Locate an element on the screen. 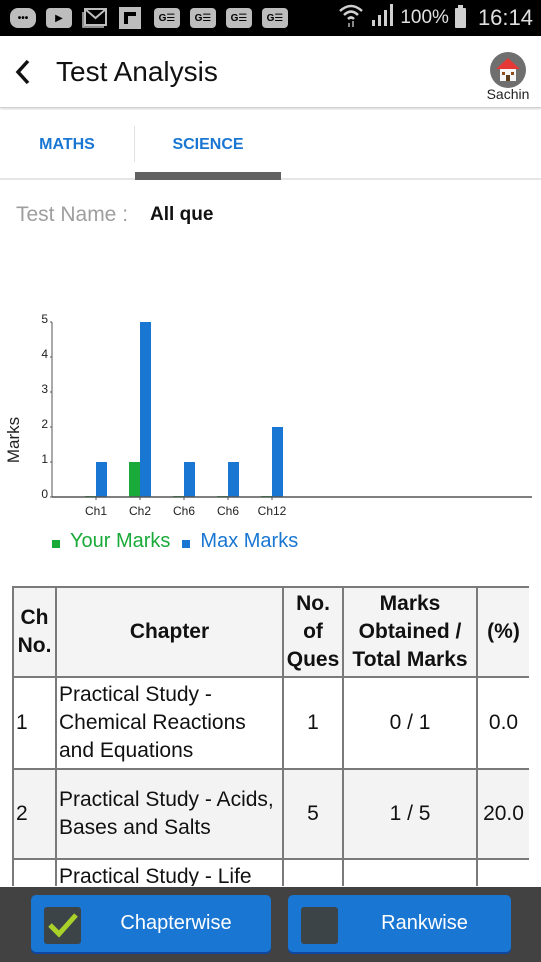 The height and width of the screenshot is (962, 541). cell-percent: 20.0 is located at coordinates (502, 814).